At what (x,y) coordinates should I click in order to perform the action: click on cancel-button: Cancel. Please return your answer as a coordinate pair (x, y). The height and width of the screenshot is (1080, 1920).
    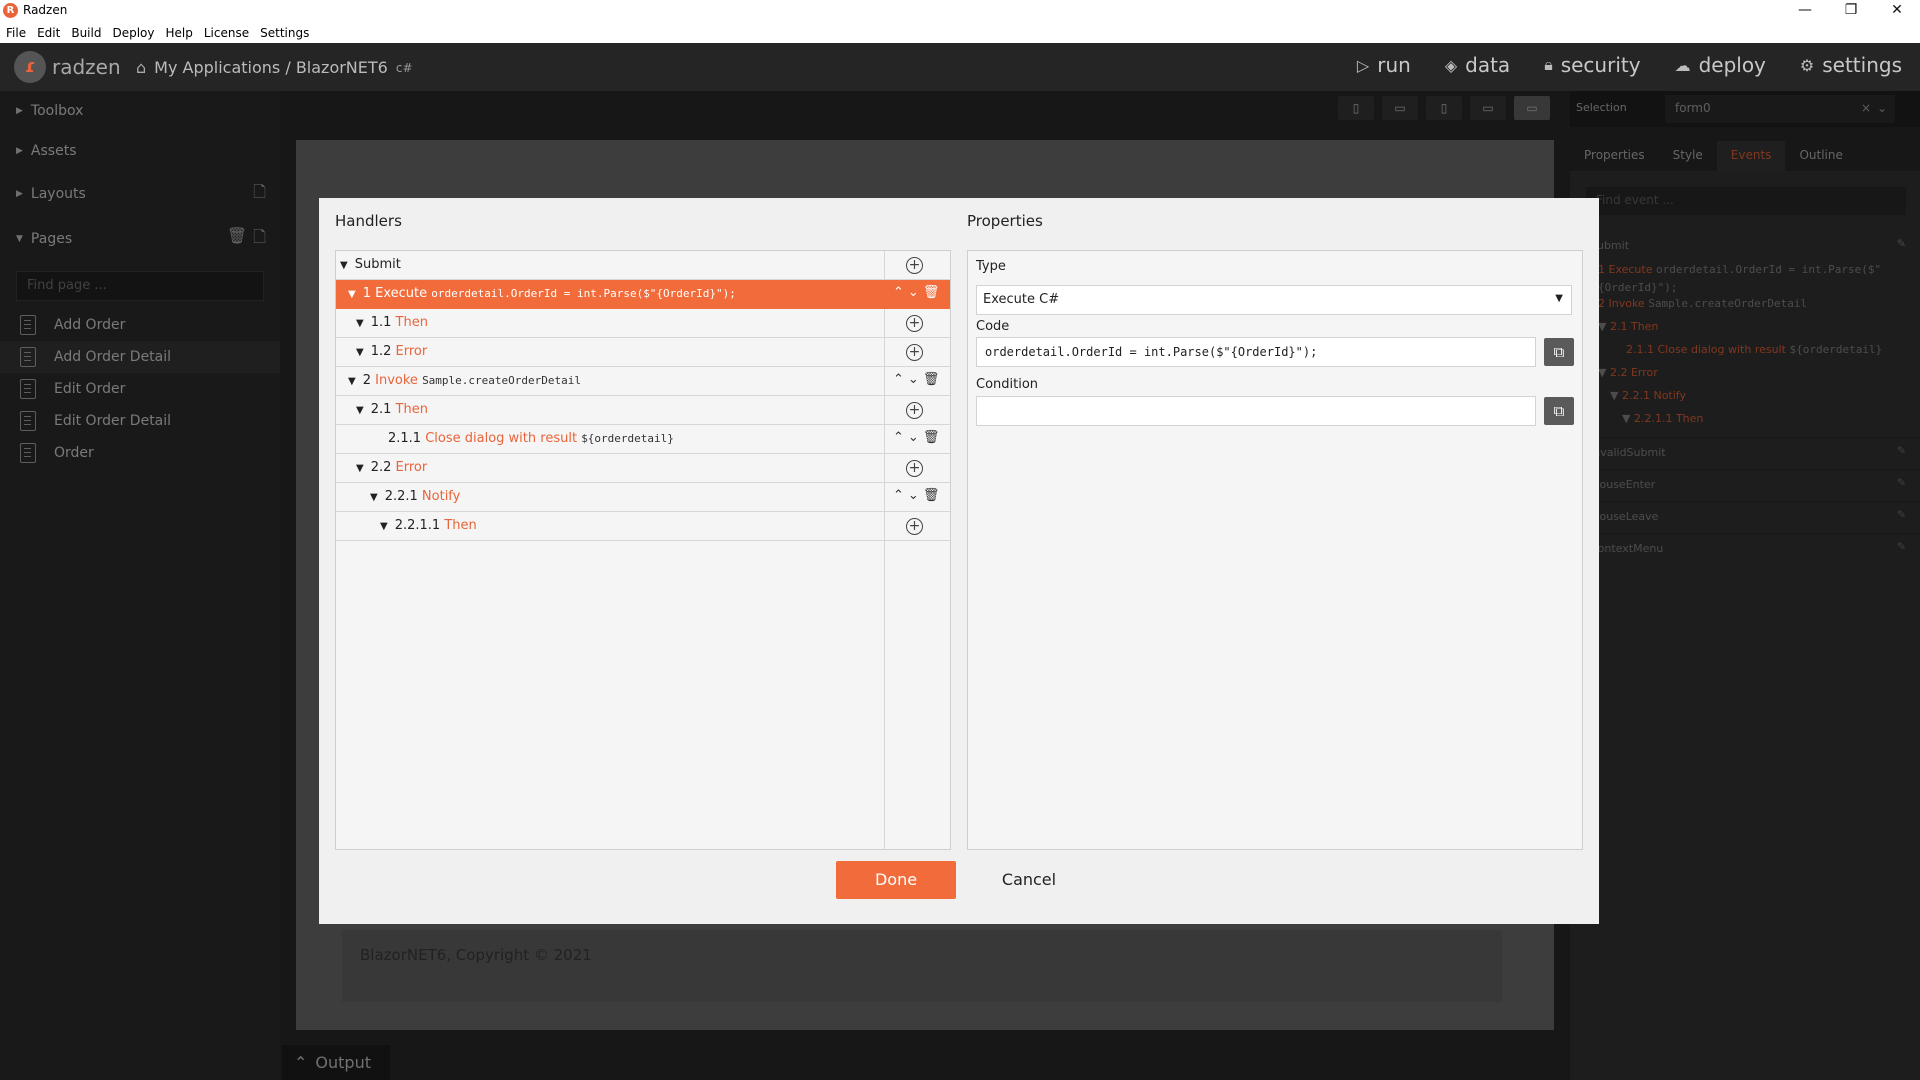
    Looking at the image, I should click on (1029, 880).